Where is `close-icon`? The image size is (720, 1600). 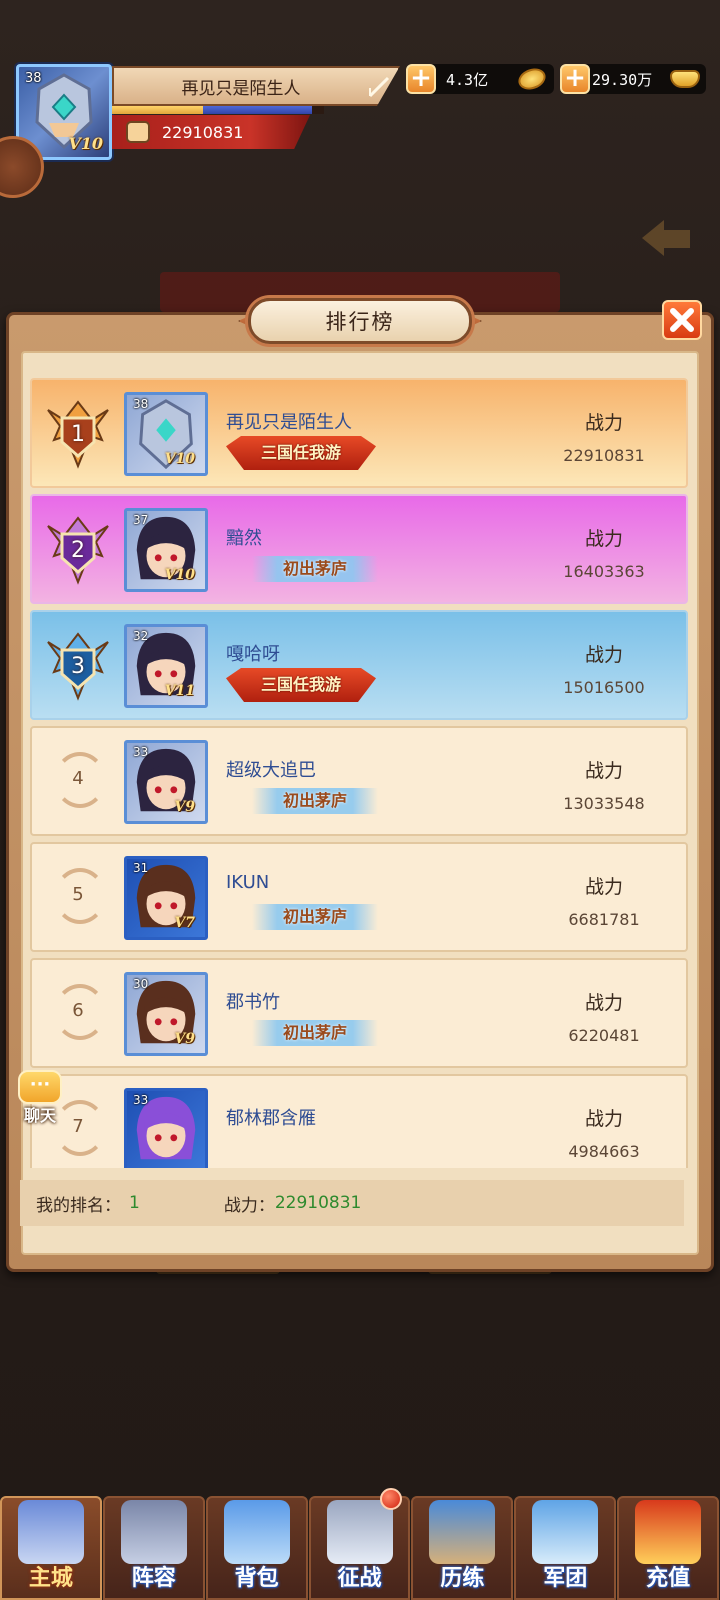 close-icon is located at coordinates (682, 320).